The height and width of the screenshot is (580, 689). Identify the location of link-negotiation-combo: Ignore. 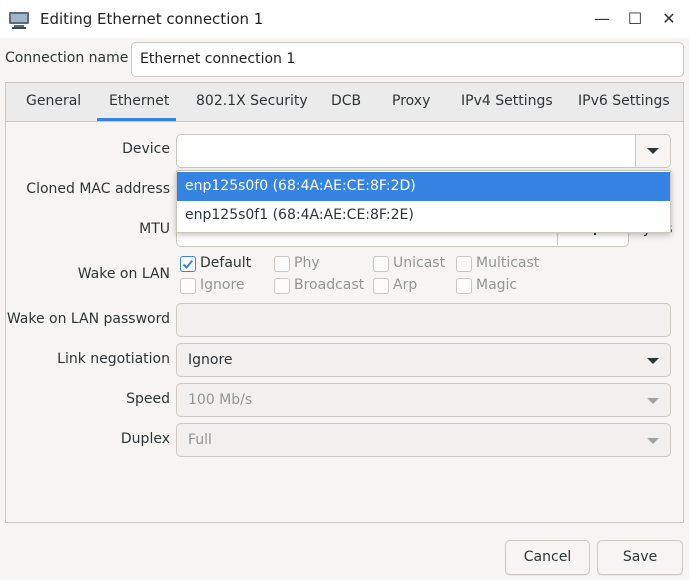
(423, 360).